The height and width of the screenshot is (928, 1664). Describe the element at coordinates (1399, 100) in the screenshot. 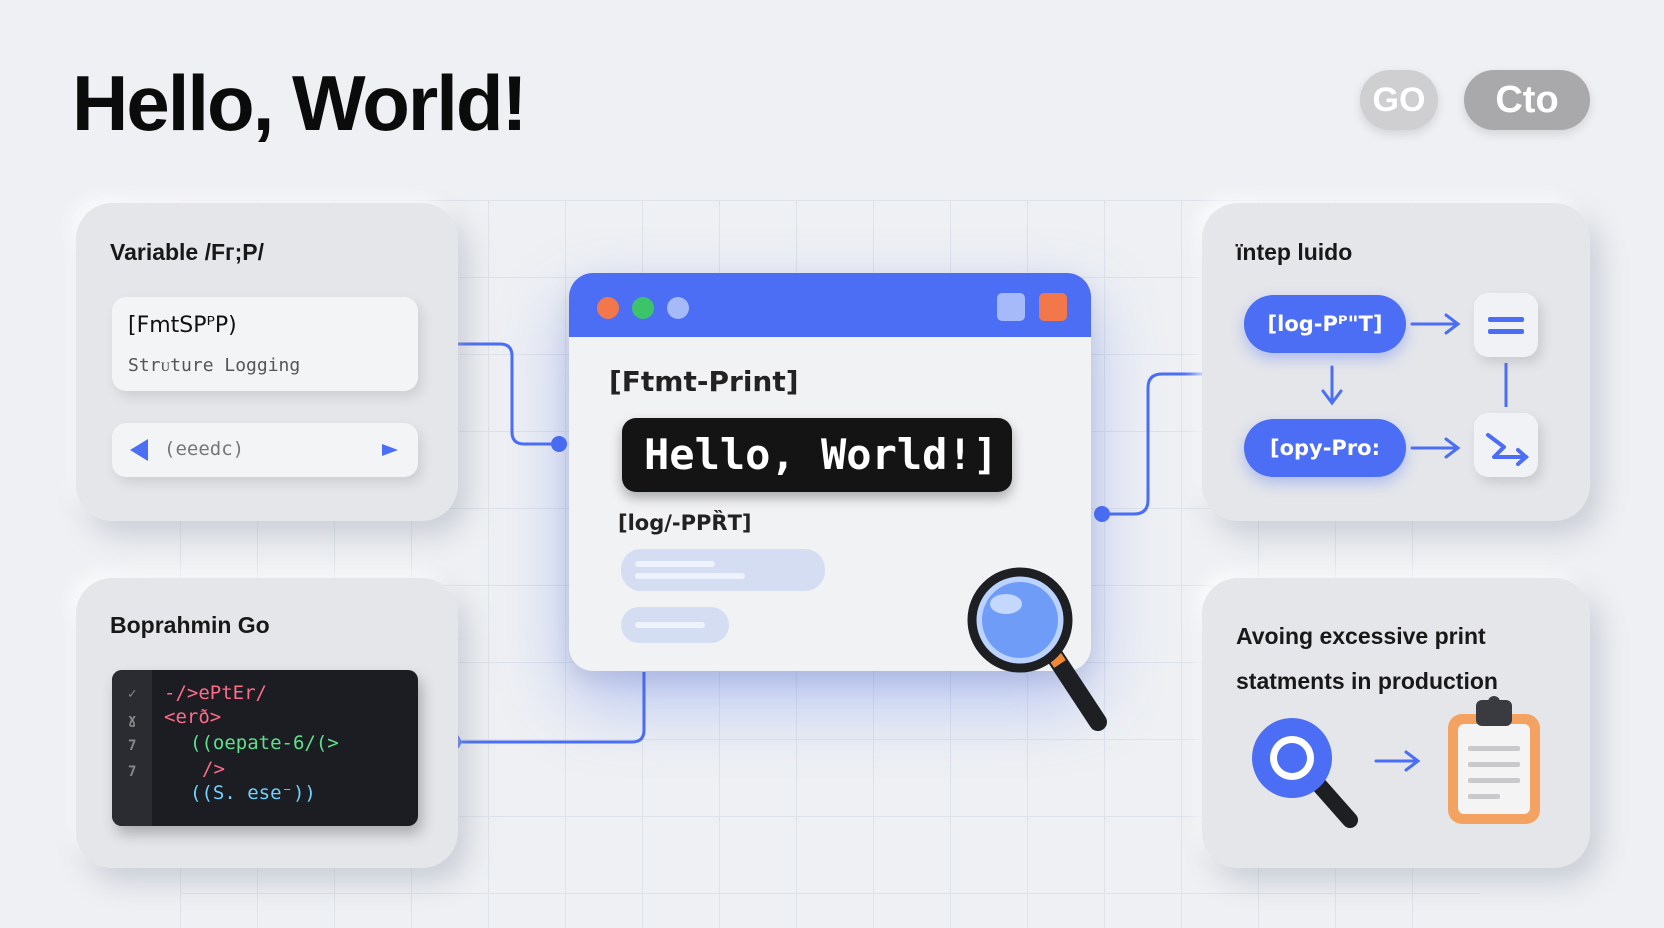

I see `go-pill-button: GO` at that location.